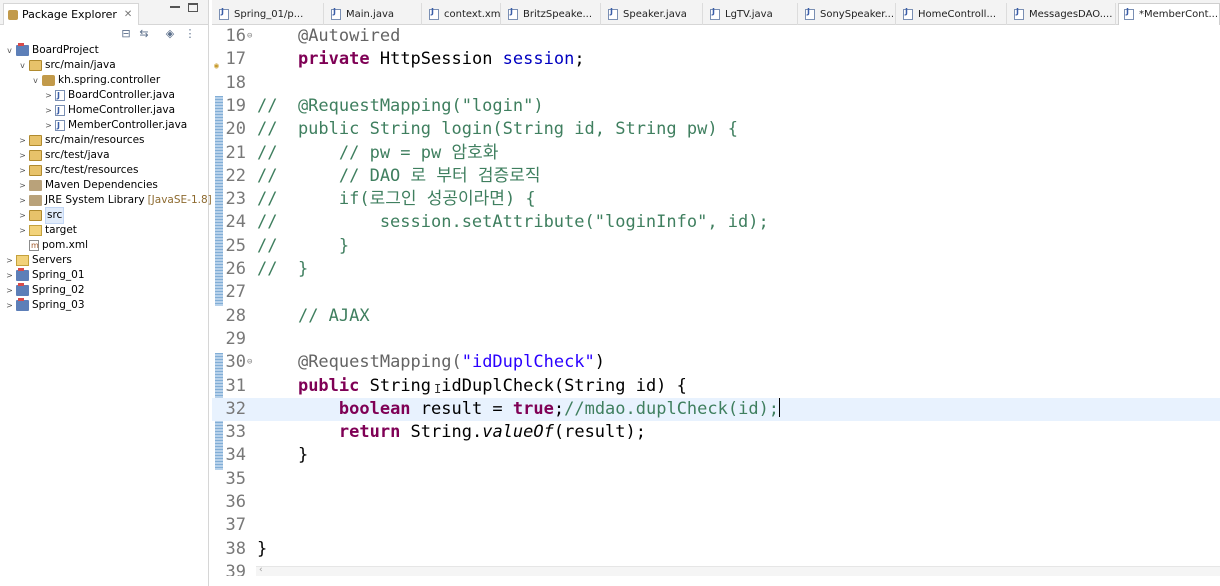 This screenshot has width=1220, height=586. Describe the element at coordinates (60, 110) in the screenshot. I see `java-file-icon` at that location.